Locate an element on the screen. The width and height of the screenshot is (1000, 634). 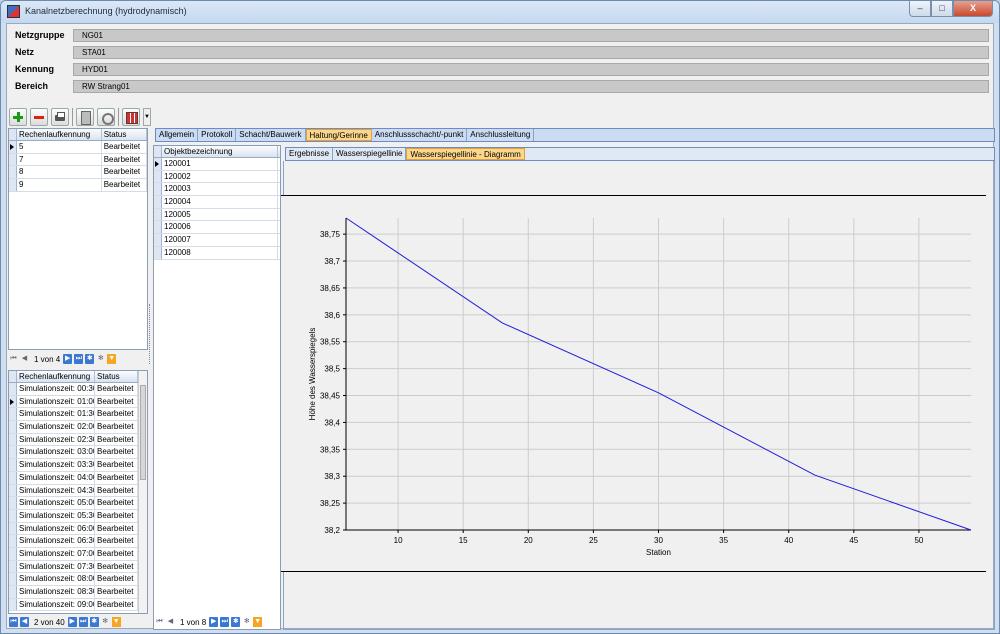
table-row: 120003 is located at coordinates (217, 190).